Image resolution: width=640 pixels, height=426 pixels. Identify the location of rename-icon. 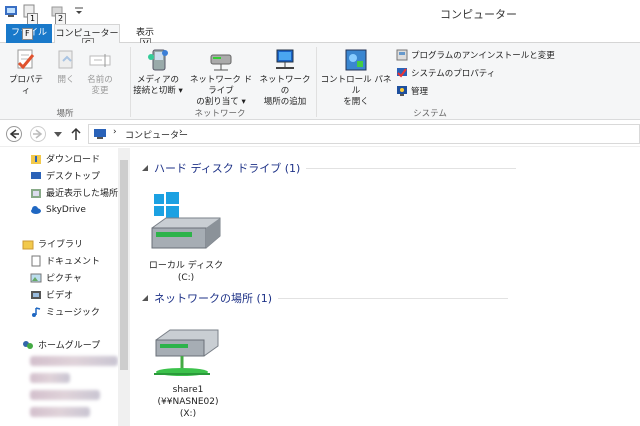
(100, 60).